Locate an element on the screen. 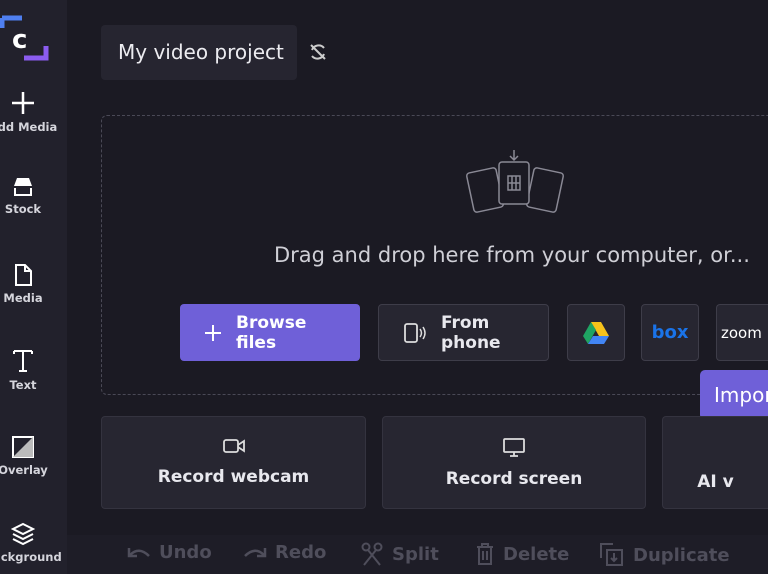  sidebar-item-media: Media is located at coordinates (33, 284).